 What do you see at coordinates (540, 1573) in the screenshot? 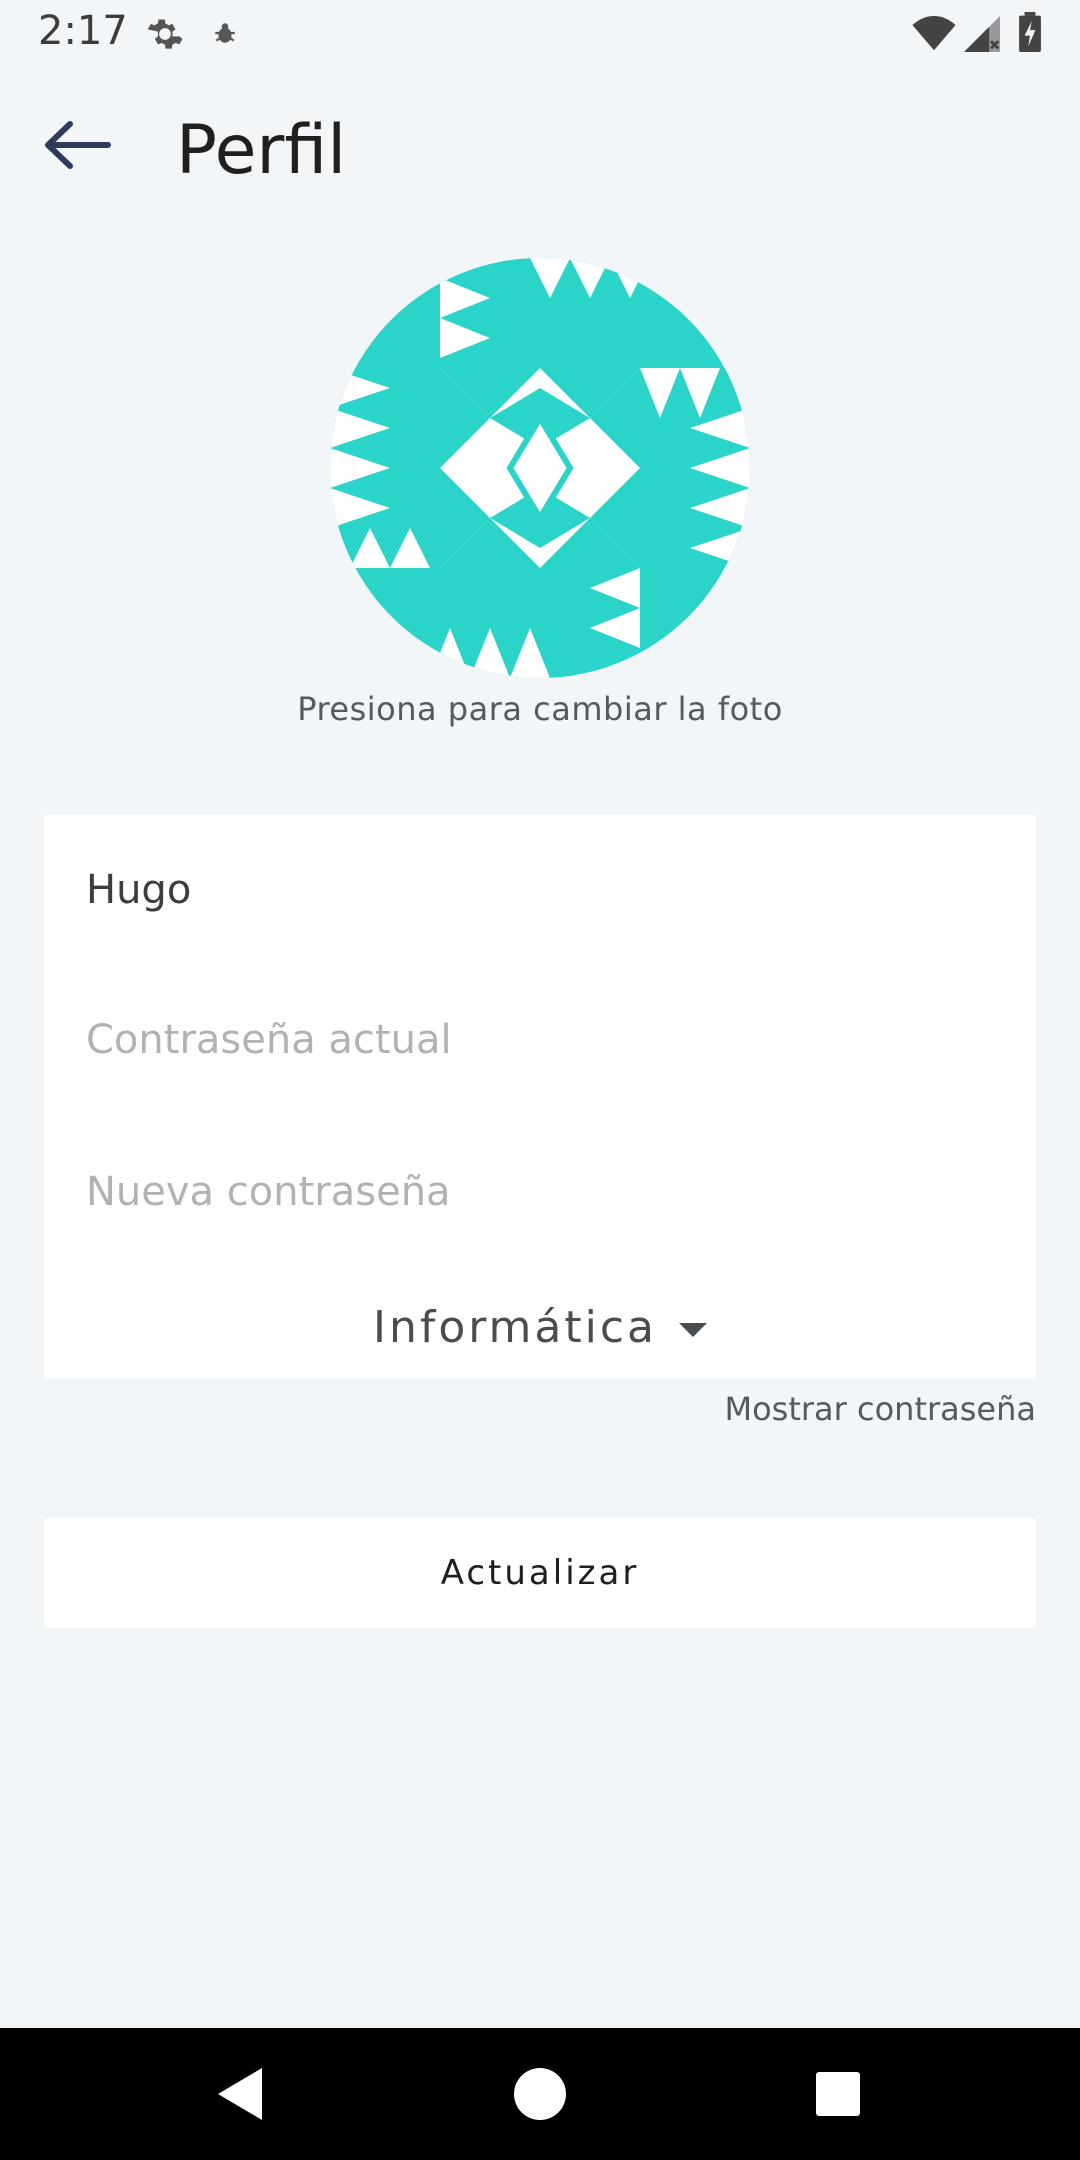
I see `update-button: Actualizar` at bounding box center [540, 1573].